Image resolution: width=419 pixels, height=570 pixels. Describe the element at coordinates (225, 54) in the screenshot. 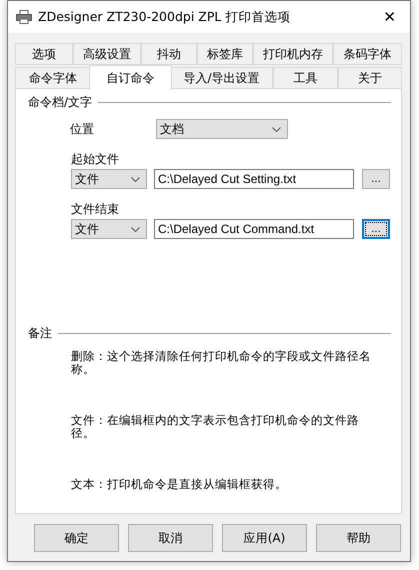

I see `tab: 标签库` at that location.